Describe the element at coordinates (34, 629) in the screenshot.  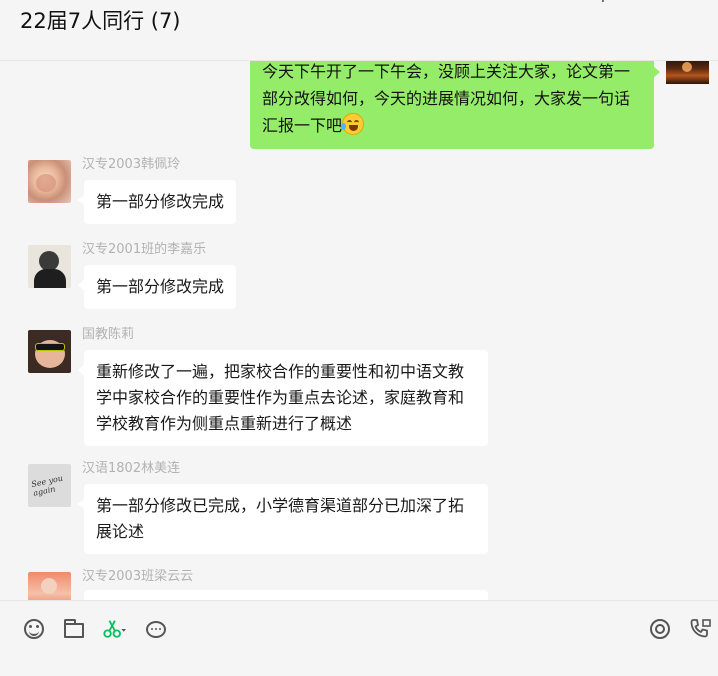
I see `emoji-icon` at that location.